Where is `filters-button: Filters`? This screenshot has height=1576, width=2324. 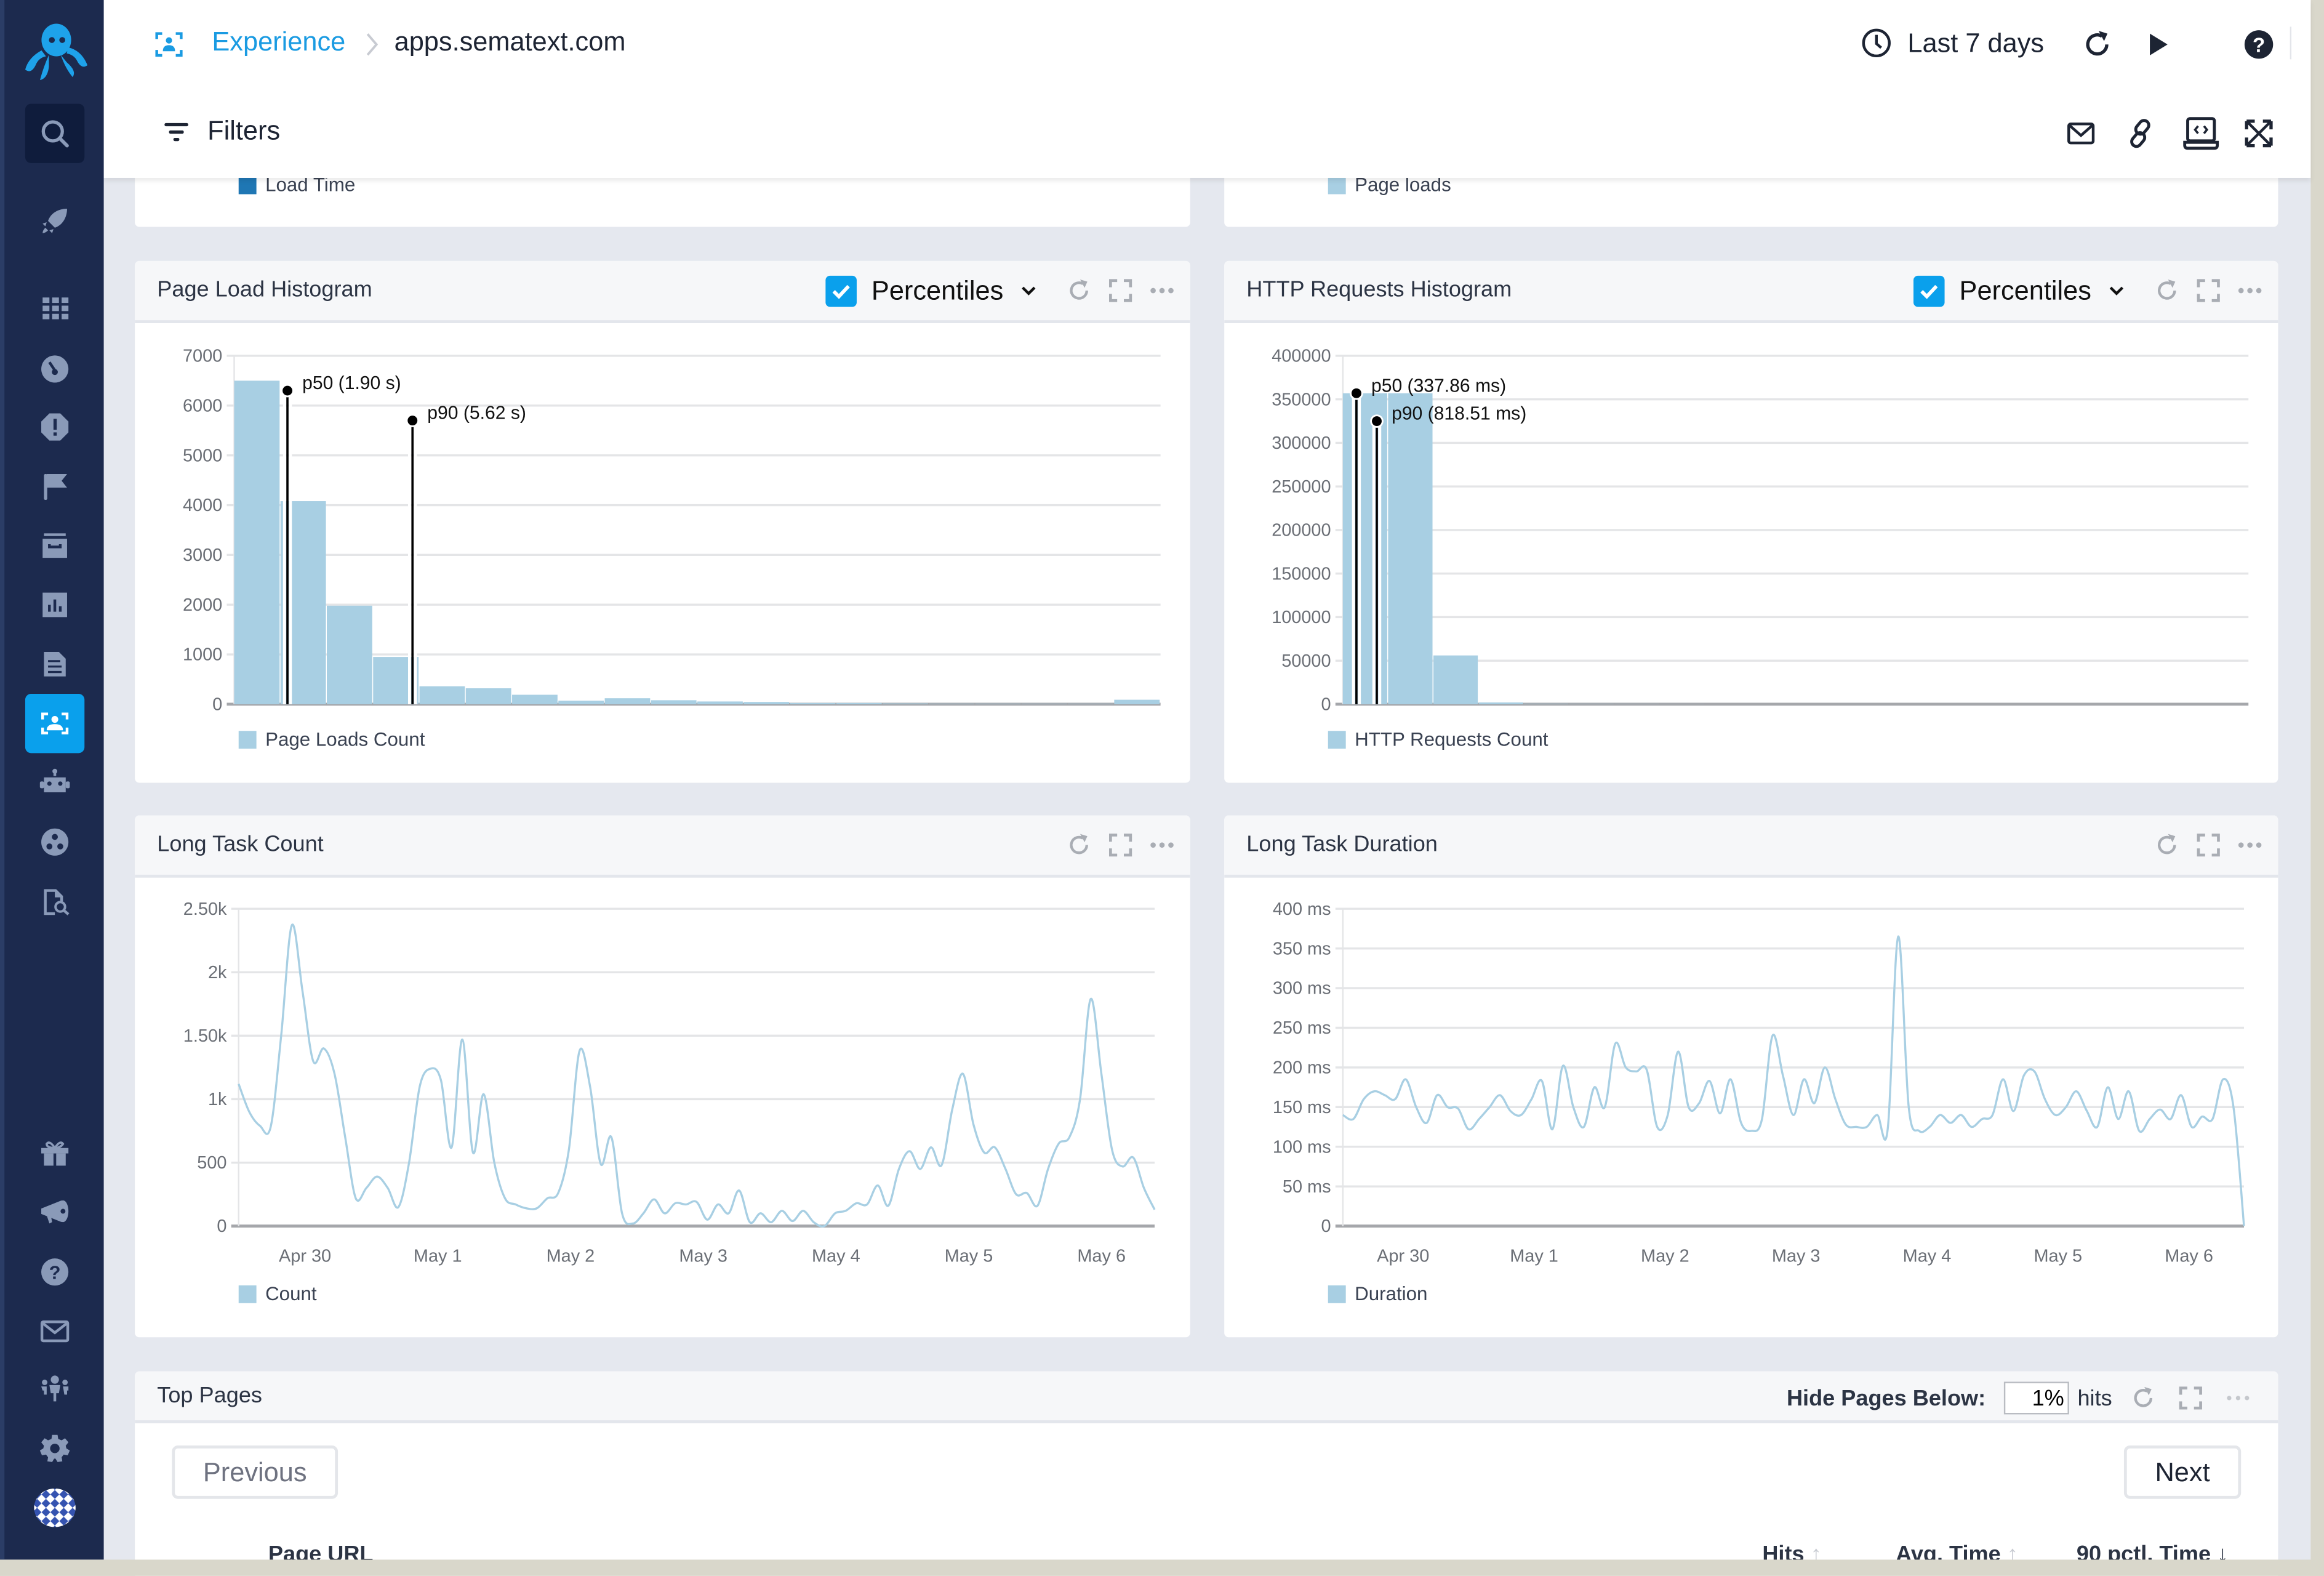
filters-button: Filters is located at coordinates (221, 131).